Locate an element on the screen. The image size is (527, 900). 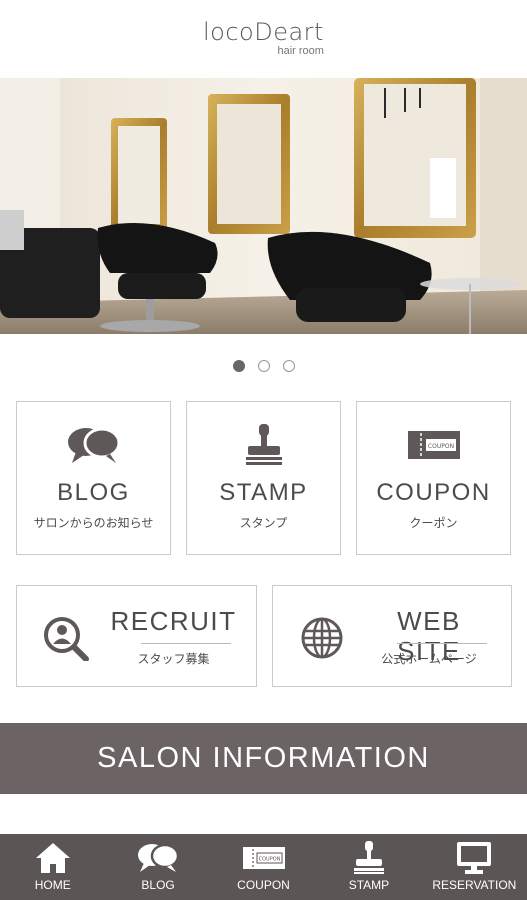
logo-text: locoDeart is located at coordinates (263, 32).